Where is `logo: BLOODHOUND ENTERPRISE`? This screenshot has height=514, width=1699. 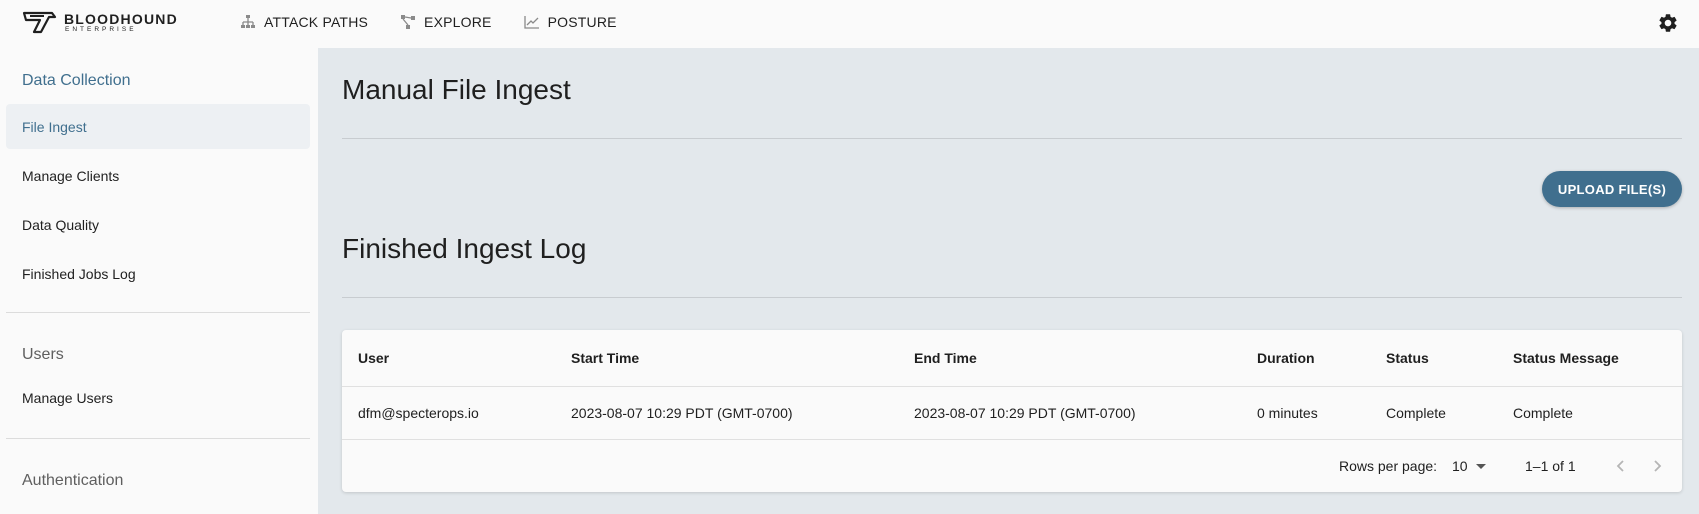
logo: BLOODHOUND ENTERPRISE is located at coordinates (100, 23).